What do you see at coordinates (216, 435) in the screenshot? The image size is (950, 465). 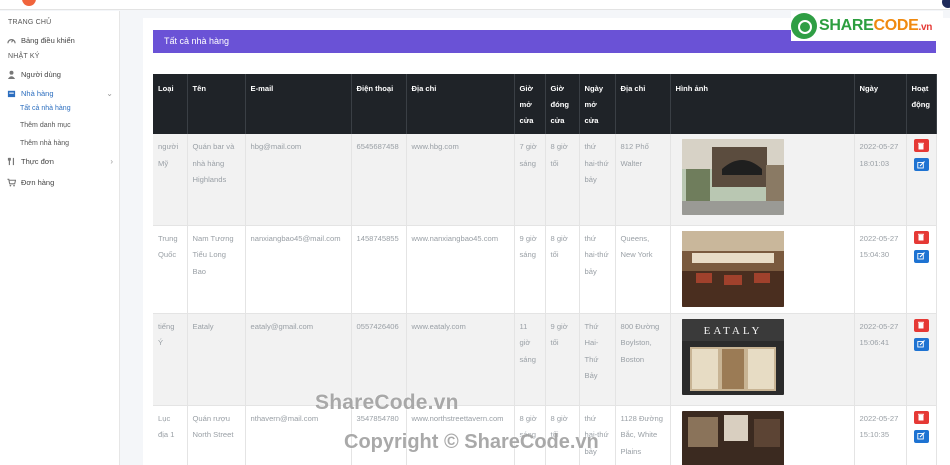 I see `cell-name: Quán rượu North Street` at bounding box center [216, 435].